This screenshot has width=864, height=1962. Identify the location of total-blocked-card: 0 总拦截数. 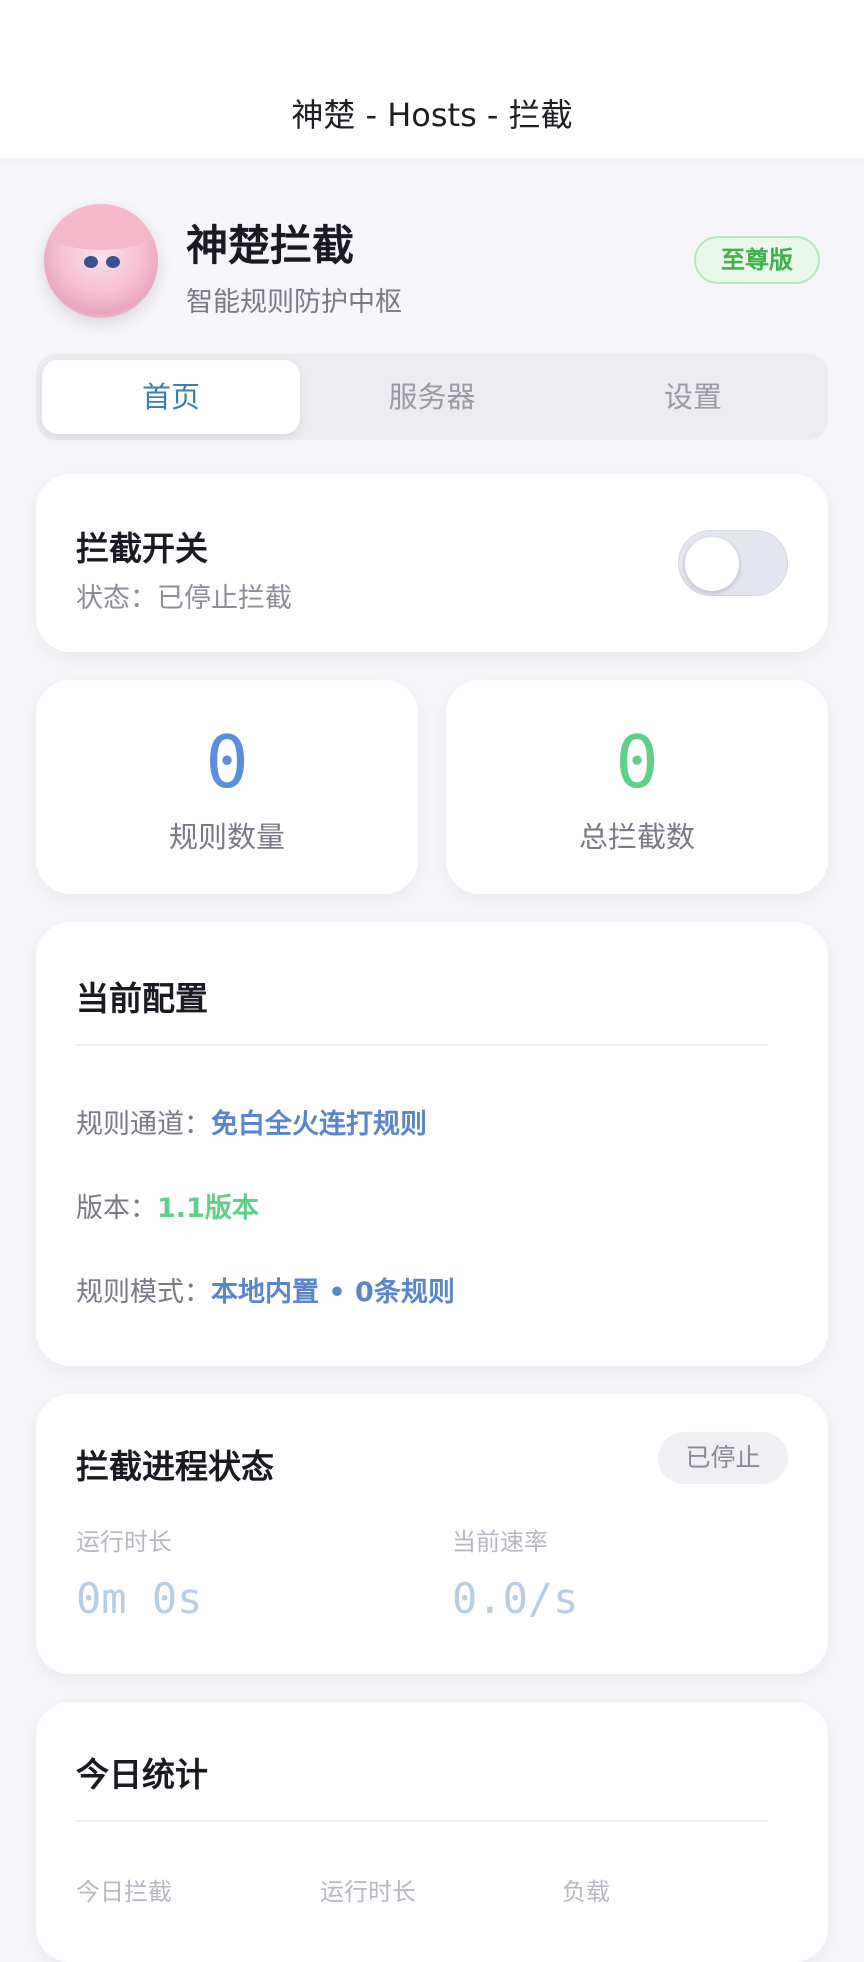
(637, 787).